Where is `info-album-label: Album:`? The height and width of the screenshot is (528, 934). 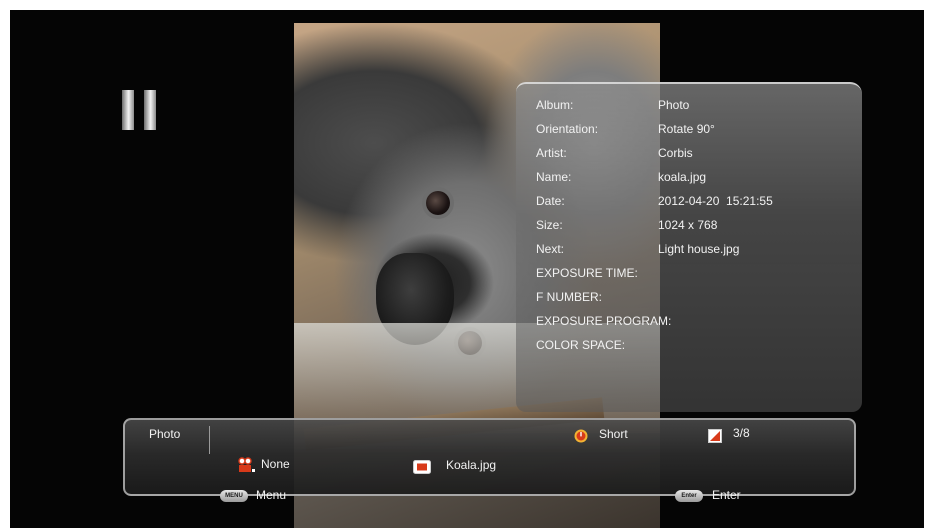
info-album-label: Album: is located at coordinates (555, 105).